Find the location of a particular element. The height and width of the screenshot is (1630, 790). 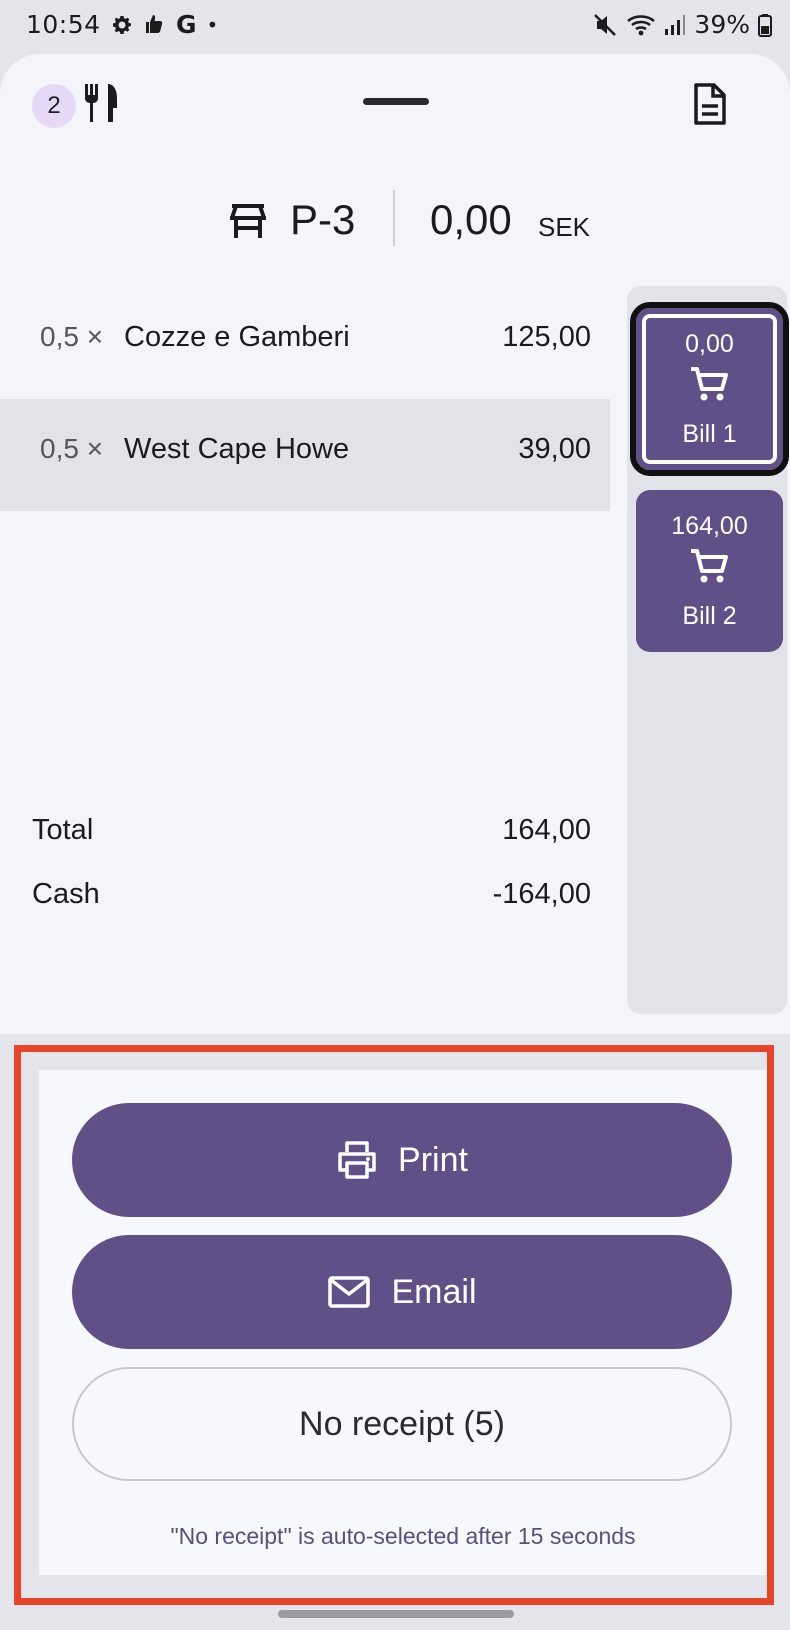

guest-count-badge: 2 is located at coordinates (54, 106).